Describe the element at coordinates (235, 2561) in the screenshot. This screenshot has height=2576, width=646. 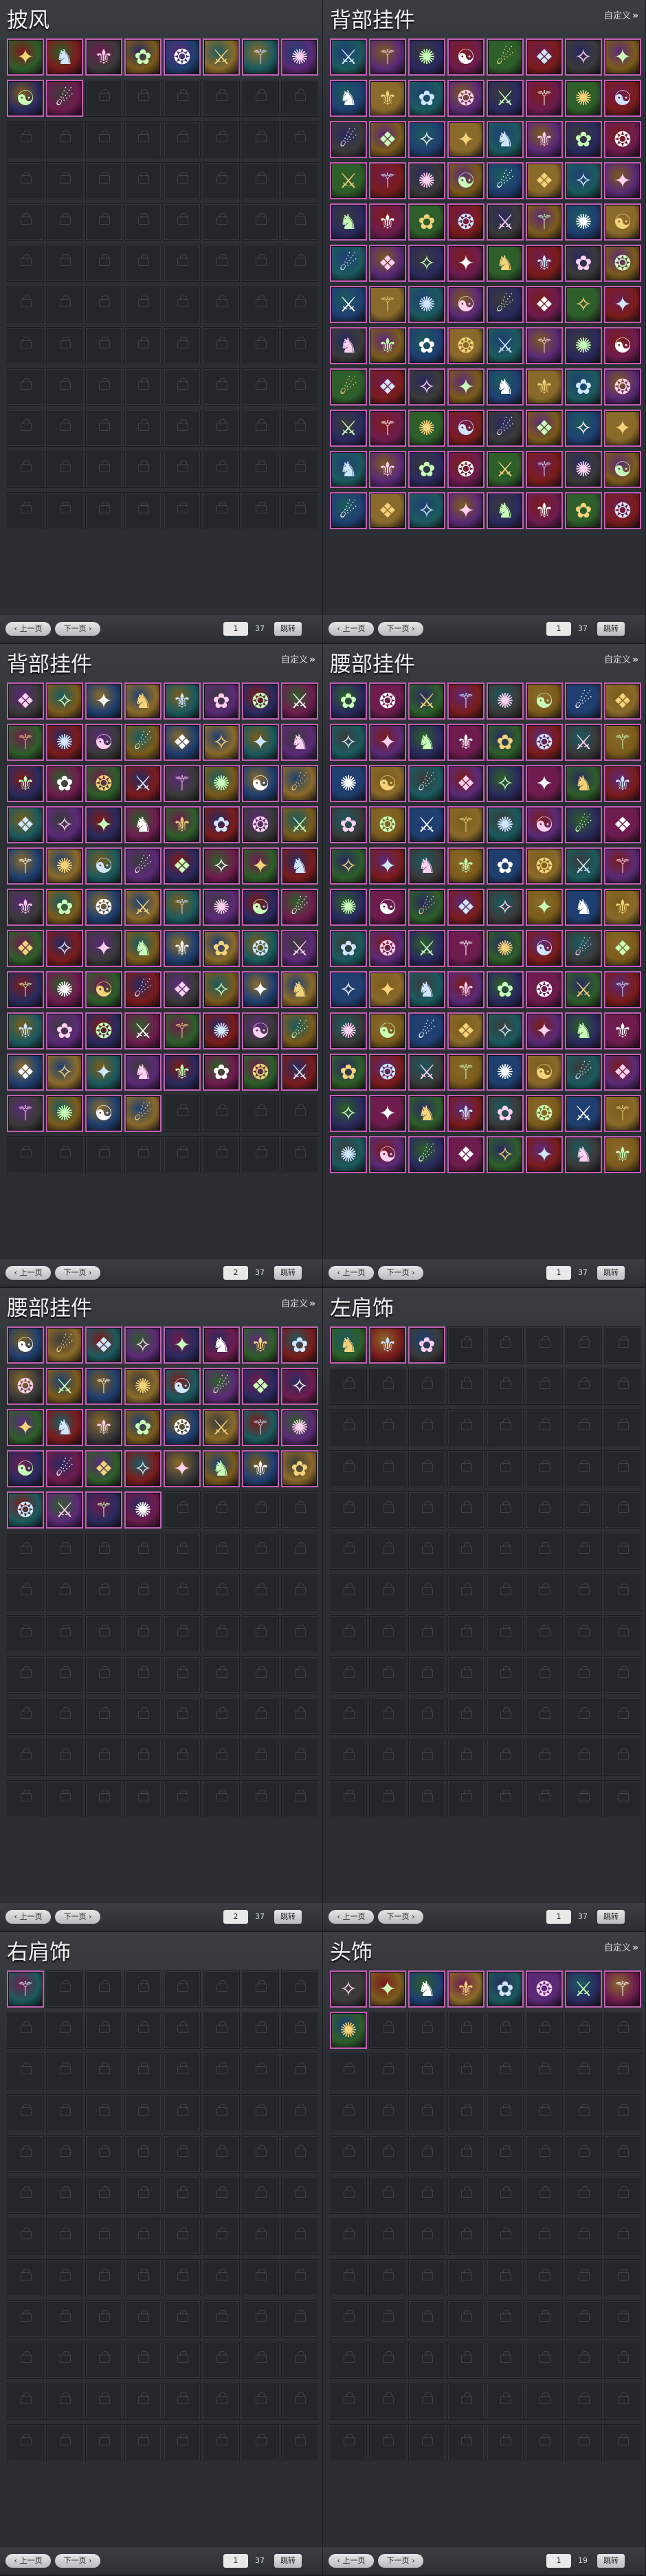
I see `page-number-input: 1` at that location.